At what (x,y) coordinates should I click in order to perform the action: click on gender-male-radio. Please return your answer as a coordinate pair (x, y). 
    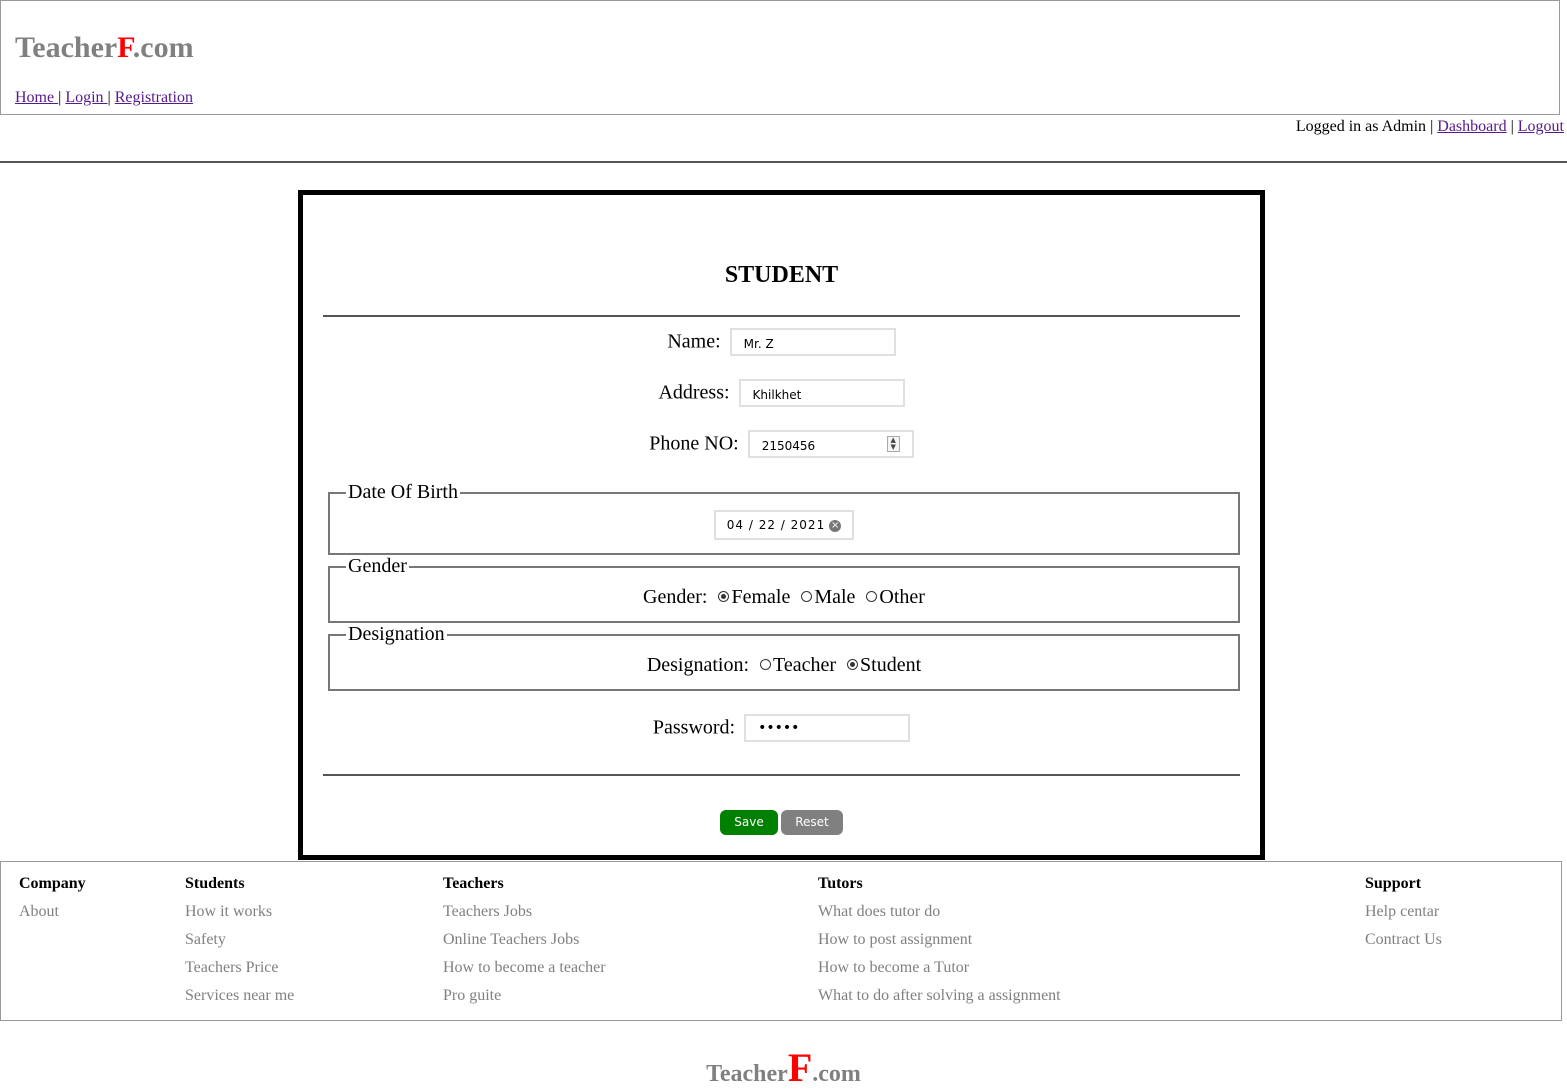
    Looking at the image, I should click on (807, 597).